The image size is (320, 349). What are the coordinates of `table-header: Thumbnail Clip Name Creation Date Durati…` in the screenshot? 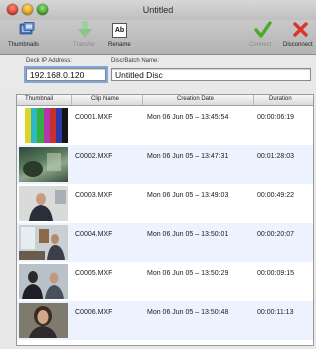 It's located at (165, 100).